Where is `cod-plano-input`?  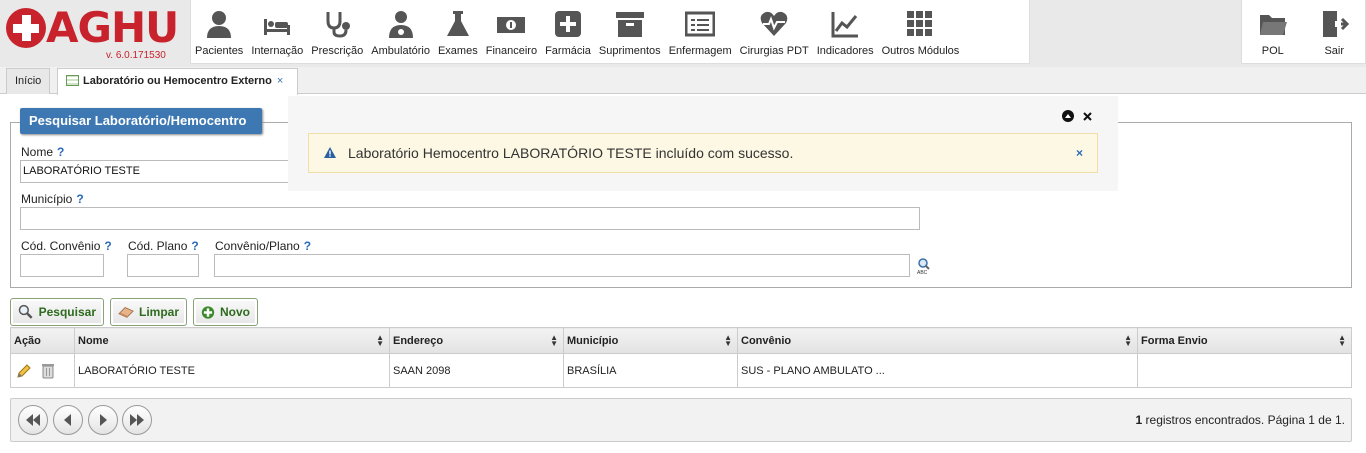
cod-plano-input is located at coordinates (163, 265).